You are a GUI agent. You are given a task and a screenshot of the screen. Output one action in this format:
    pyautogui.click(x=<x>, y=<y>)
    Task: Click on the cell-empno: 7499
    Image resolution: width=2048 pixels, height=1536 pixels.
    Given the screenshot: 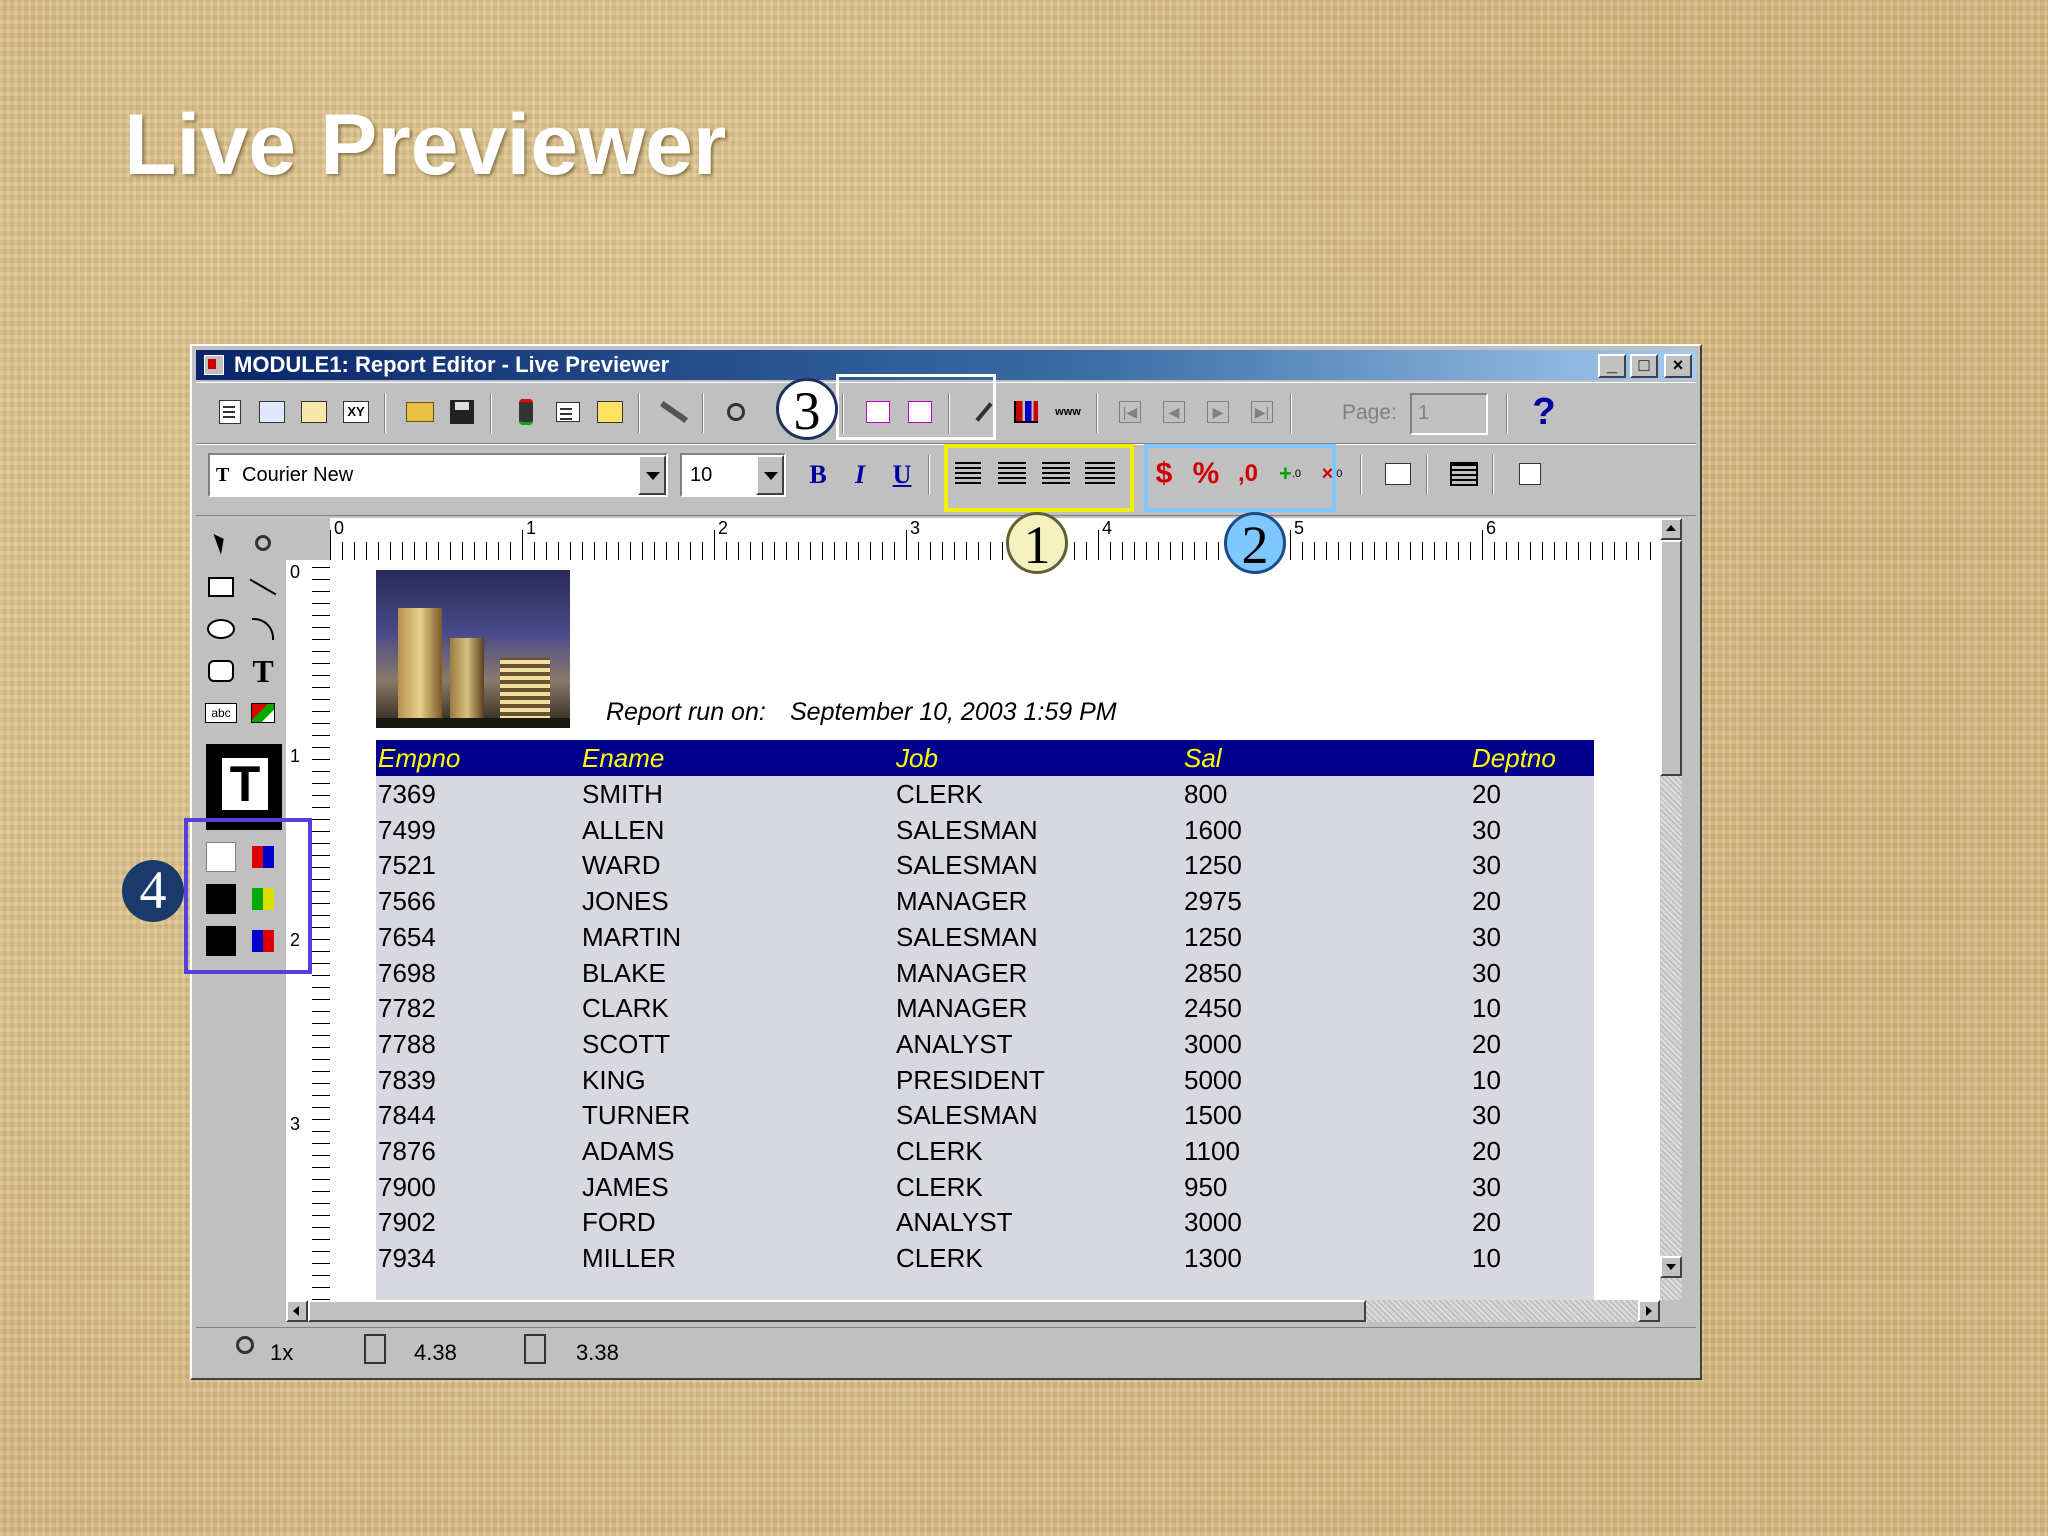 What is the action you would take?
    pyautogui.click(x=407, y=829)
    